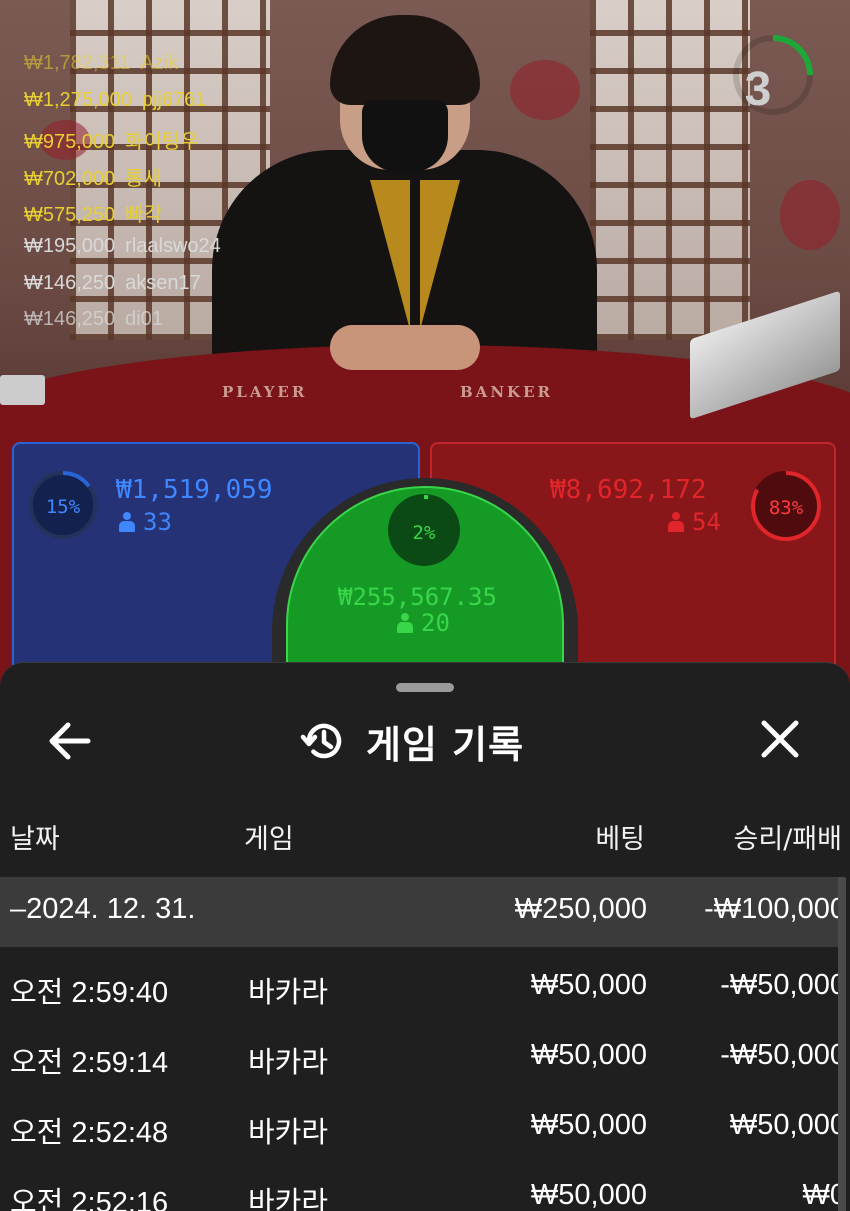 This screenshot has width=850, height=1211. I want to click on player-percent-text: 15%, so click(63, 507).